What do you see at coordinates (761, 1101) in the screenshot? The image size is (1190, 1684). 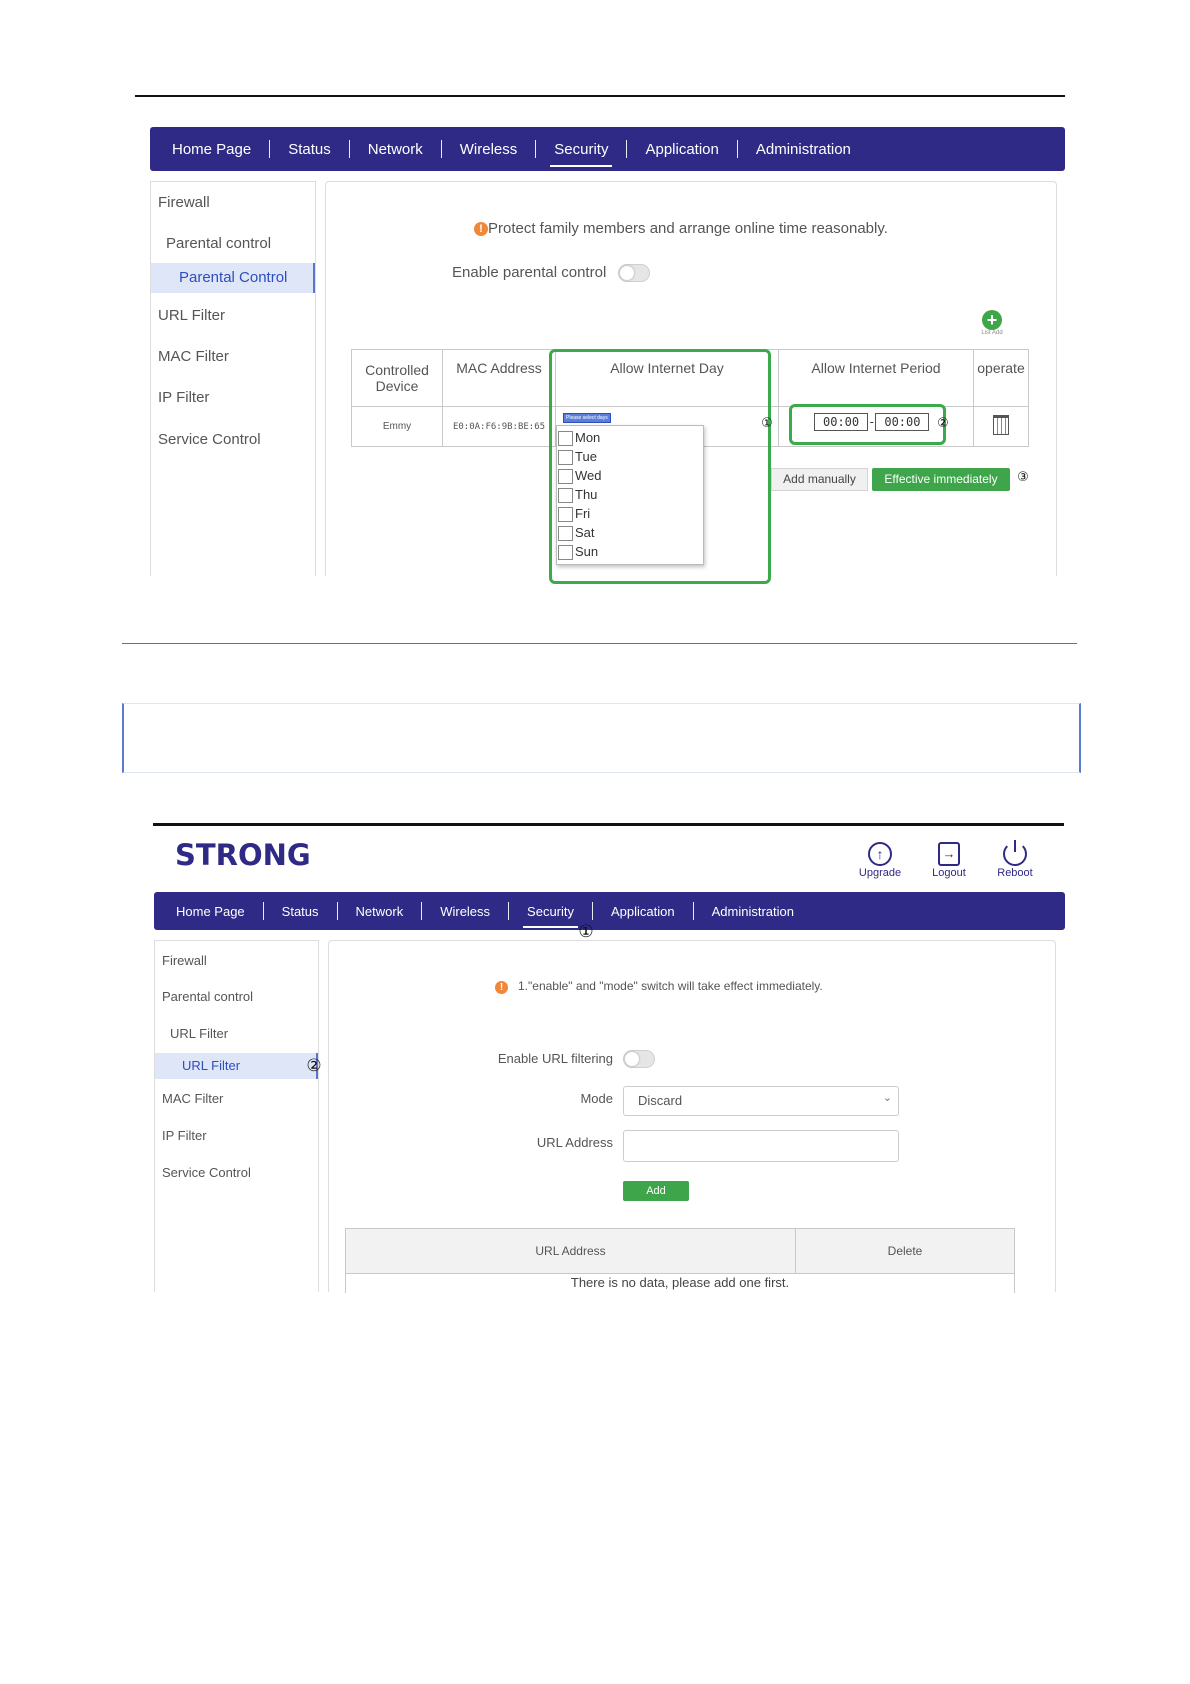 I see `mode-select: Discard ⌄` at bounding box center [761, 1101].